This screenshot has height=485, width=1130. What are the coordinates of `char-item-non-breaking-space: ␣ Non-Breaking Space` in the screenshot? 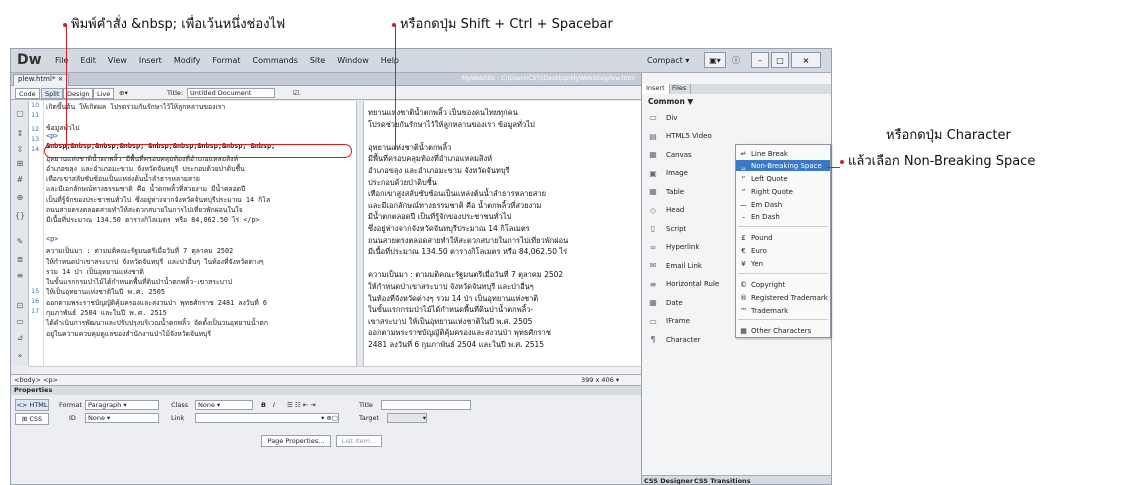 It's located at (783, 165).